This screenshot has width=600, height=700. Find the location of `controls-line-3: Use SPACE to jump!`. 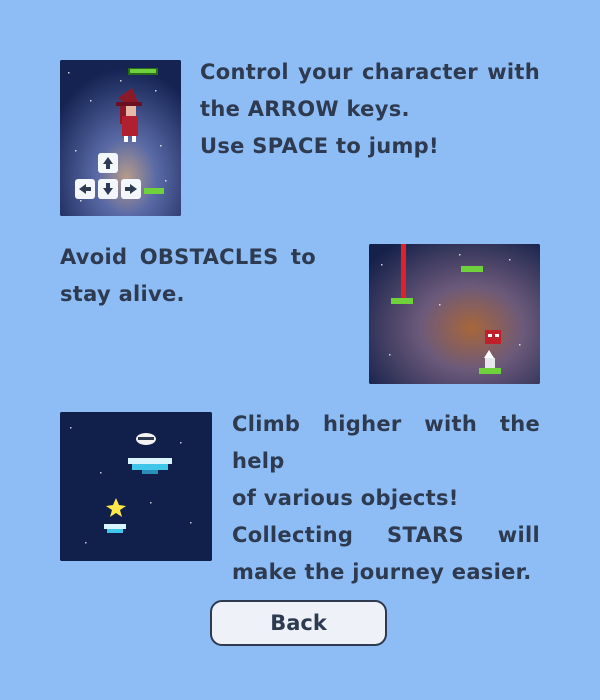

controls-line-3: Use SPACE to jump! is located at coordinates (319, 146).